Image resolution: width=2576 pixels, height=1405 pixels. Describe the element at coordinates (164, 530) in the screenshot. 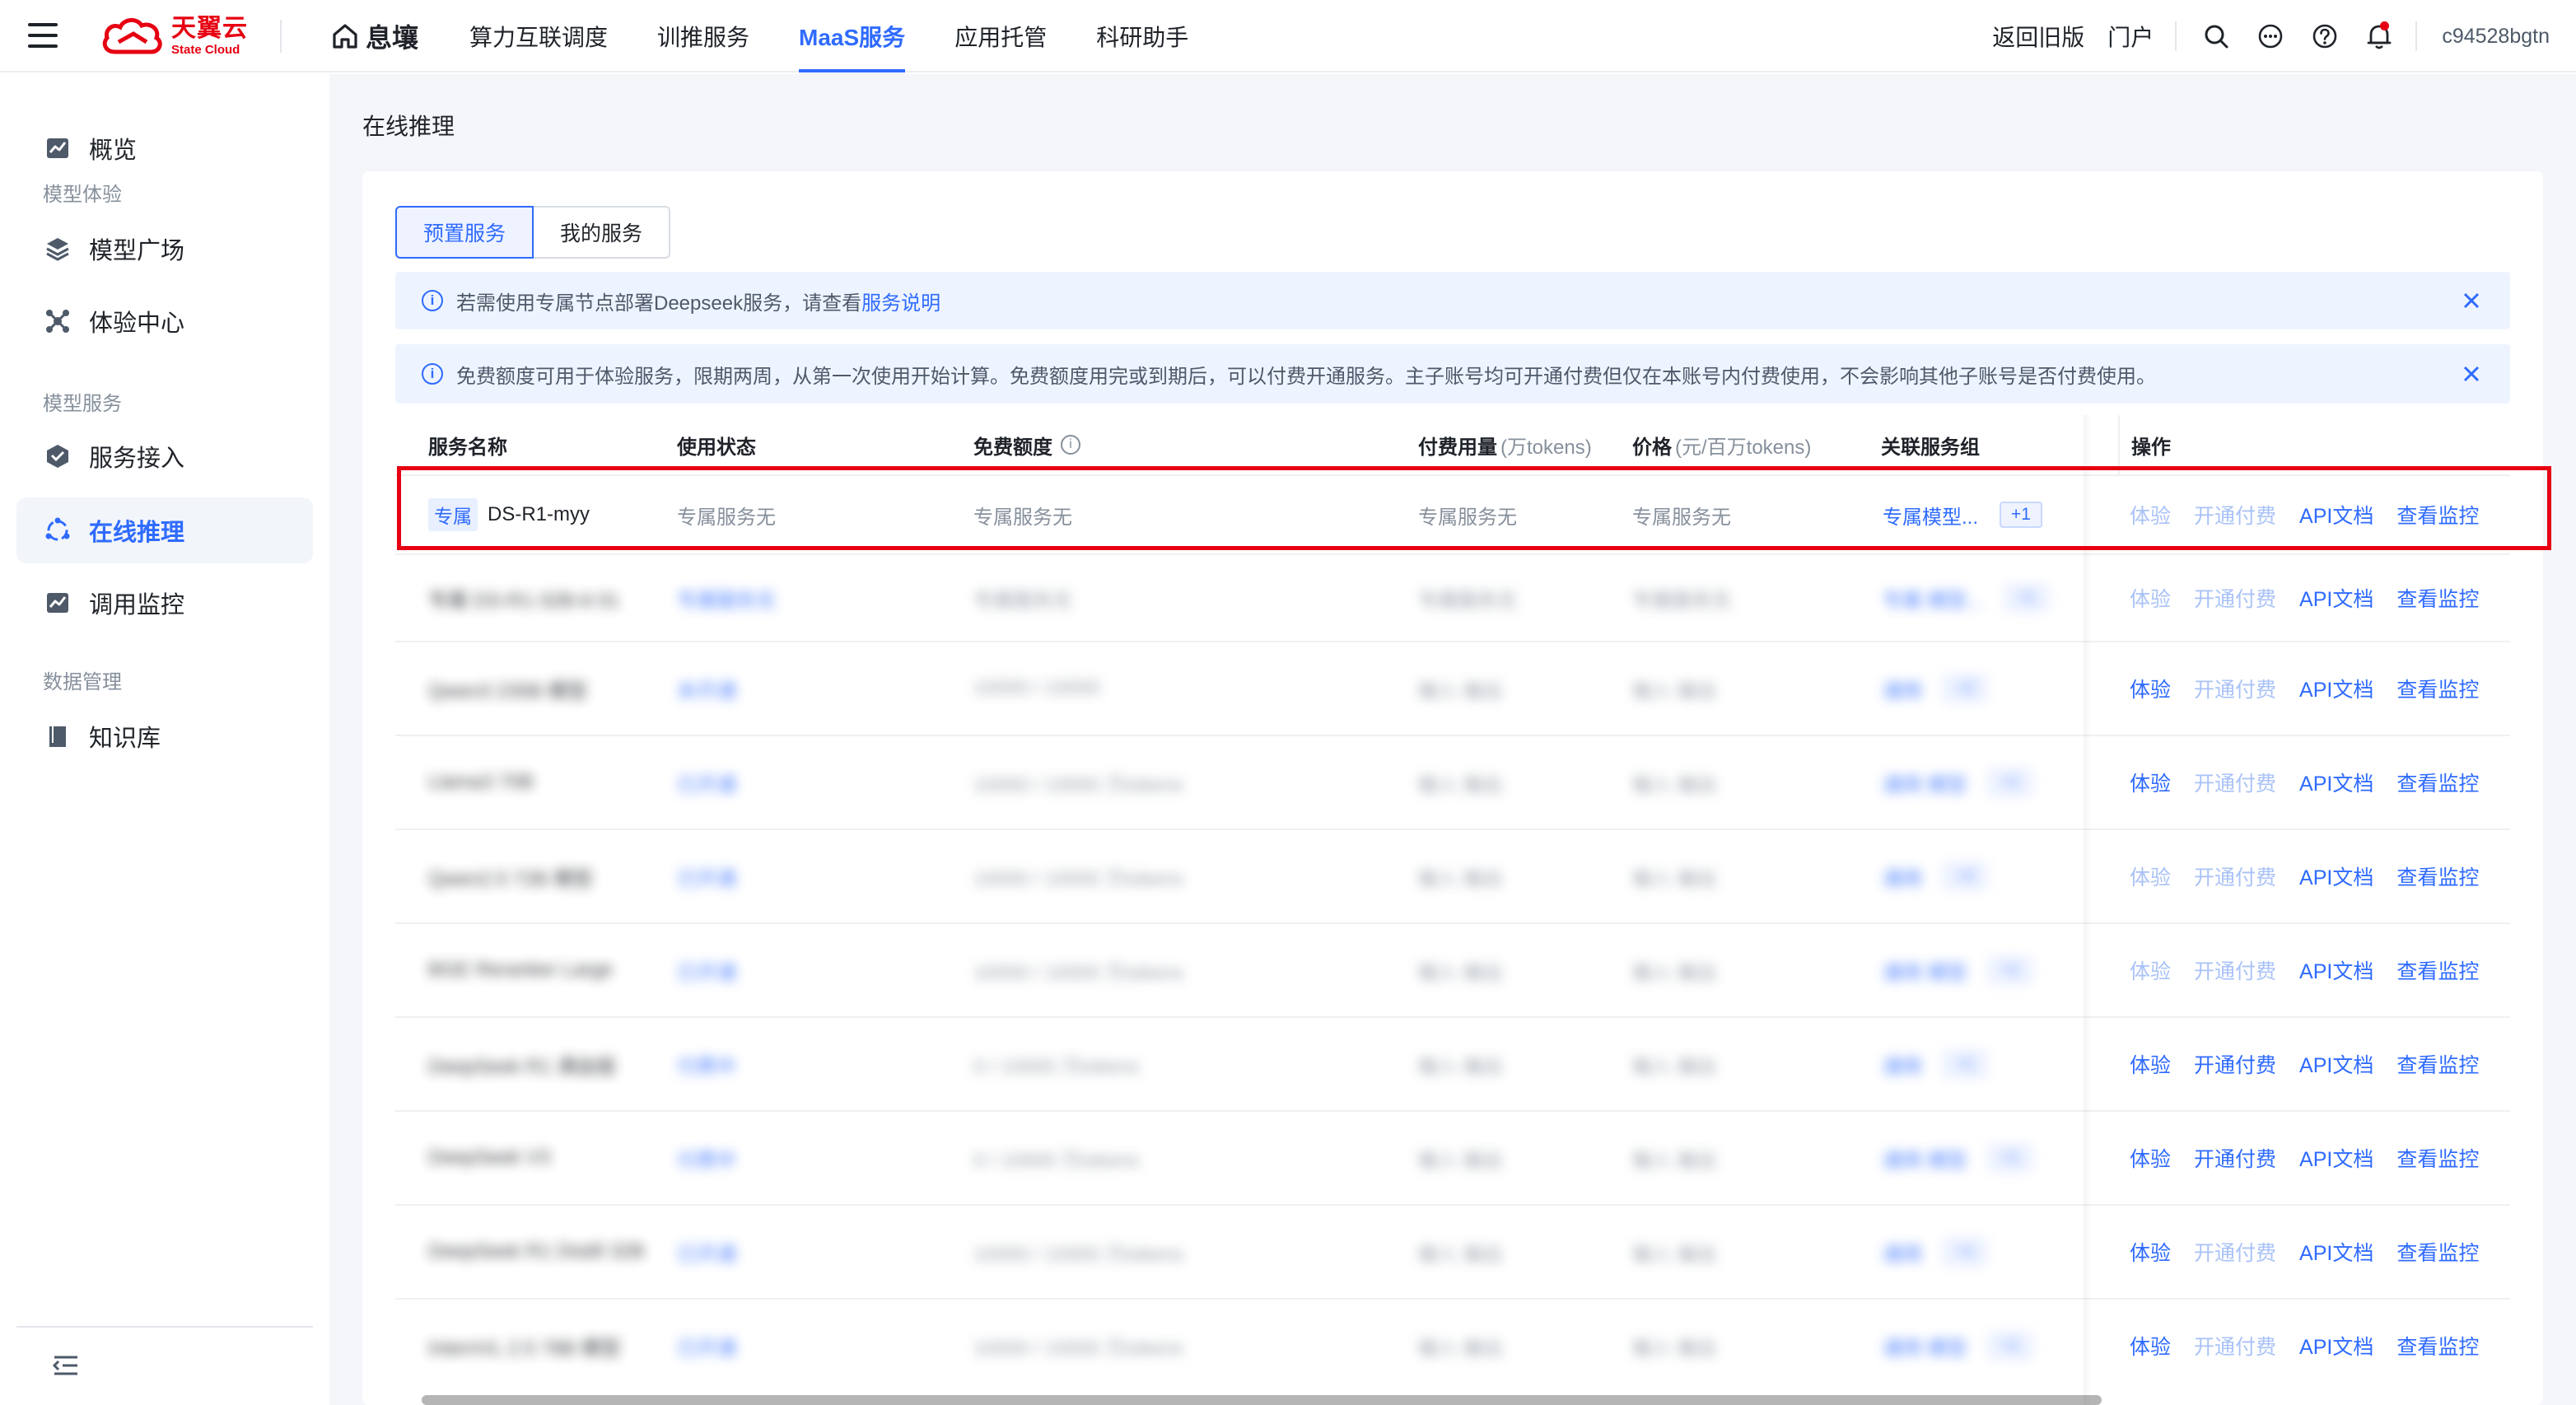

I see `sidebar-item-online-inference: 在线推理` at that location.